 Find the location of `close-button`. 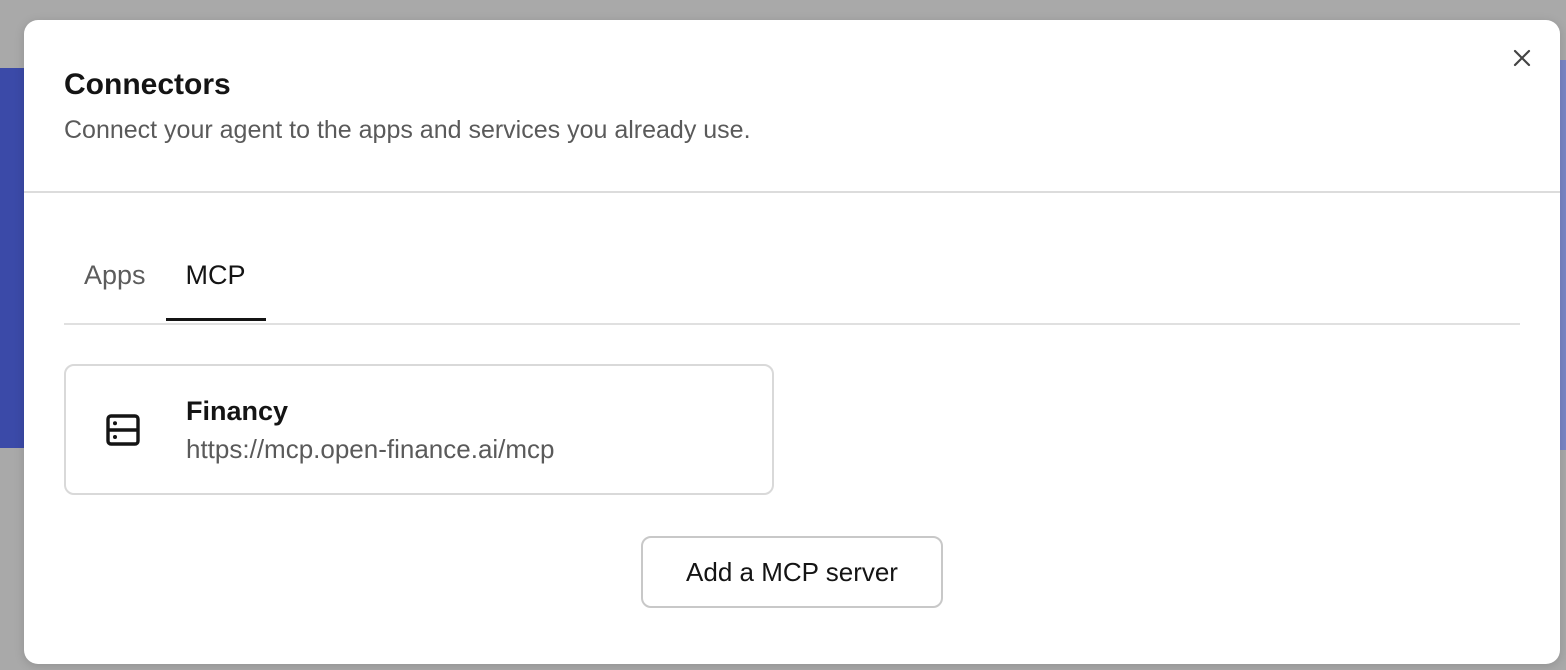

close-button is located at coordinates (1522, 58).